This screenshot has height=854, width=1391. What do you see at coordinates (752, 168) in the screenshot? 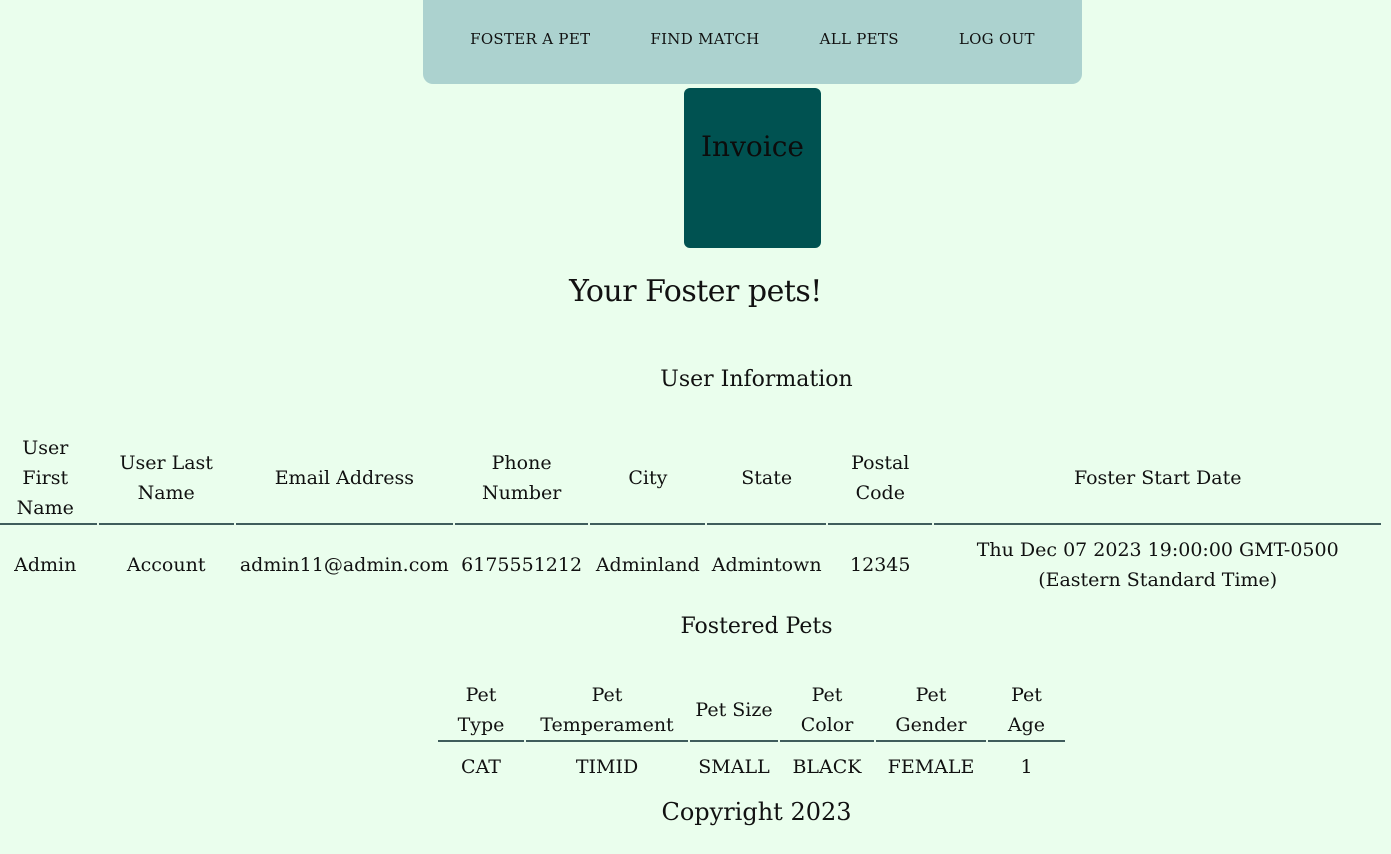
I see `invoice-button: Invoice` at bounding box center [752, 168].